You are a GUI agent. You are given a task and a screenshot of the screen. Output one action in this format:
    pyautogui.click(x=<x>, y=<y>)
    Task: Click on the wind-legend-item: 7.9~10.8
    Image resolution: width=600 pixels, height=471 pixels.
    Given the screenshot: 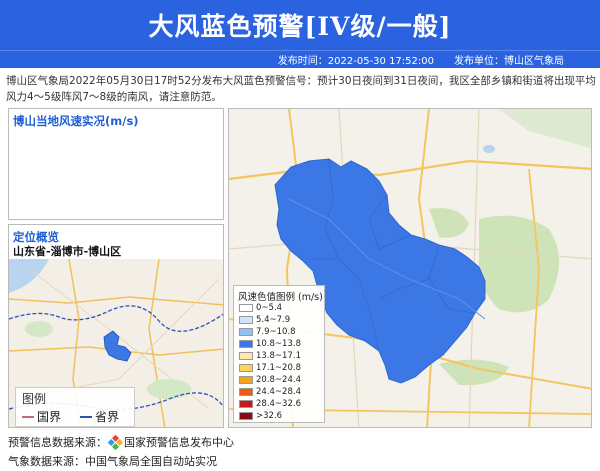 What is the action you would take?
    pyautogui.click(x=267, y=332)
    